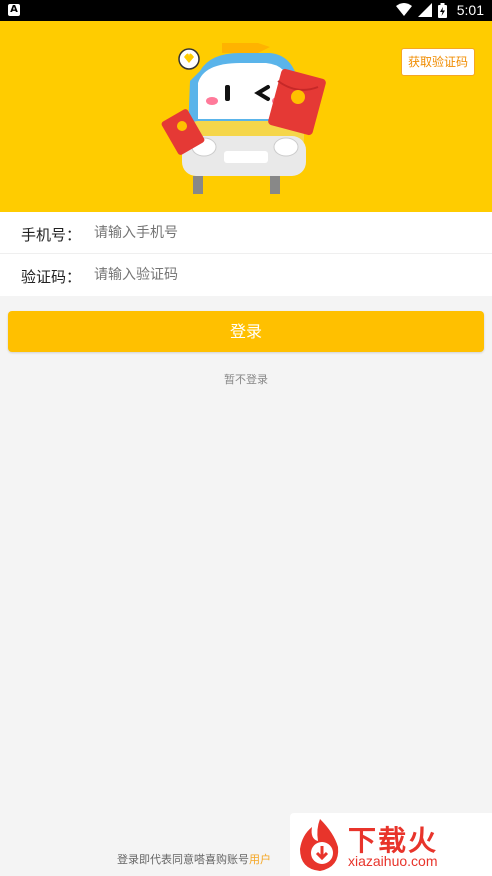 Image resolution: width=492 pixels, height=876 pixels. I want to click on watermark-subtitle: xiazaihuo.com, so click(393, 861).